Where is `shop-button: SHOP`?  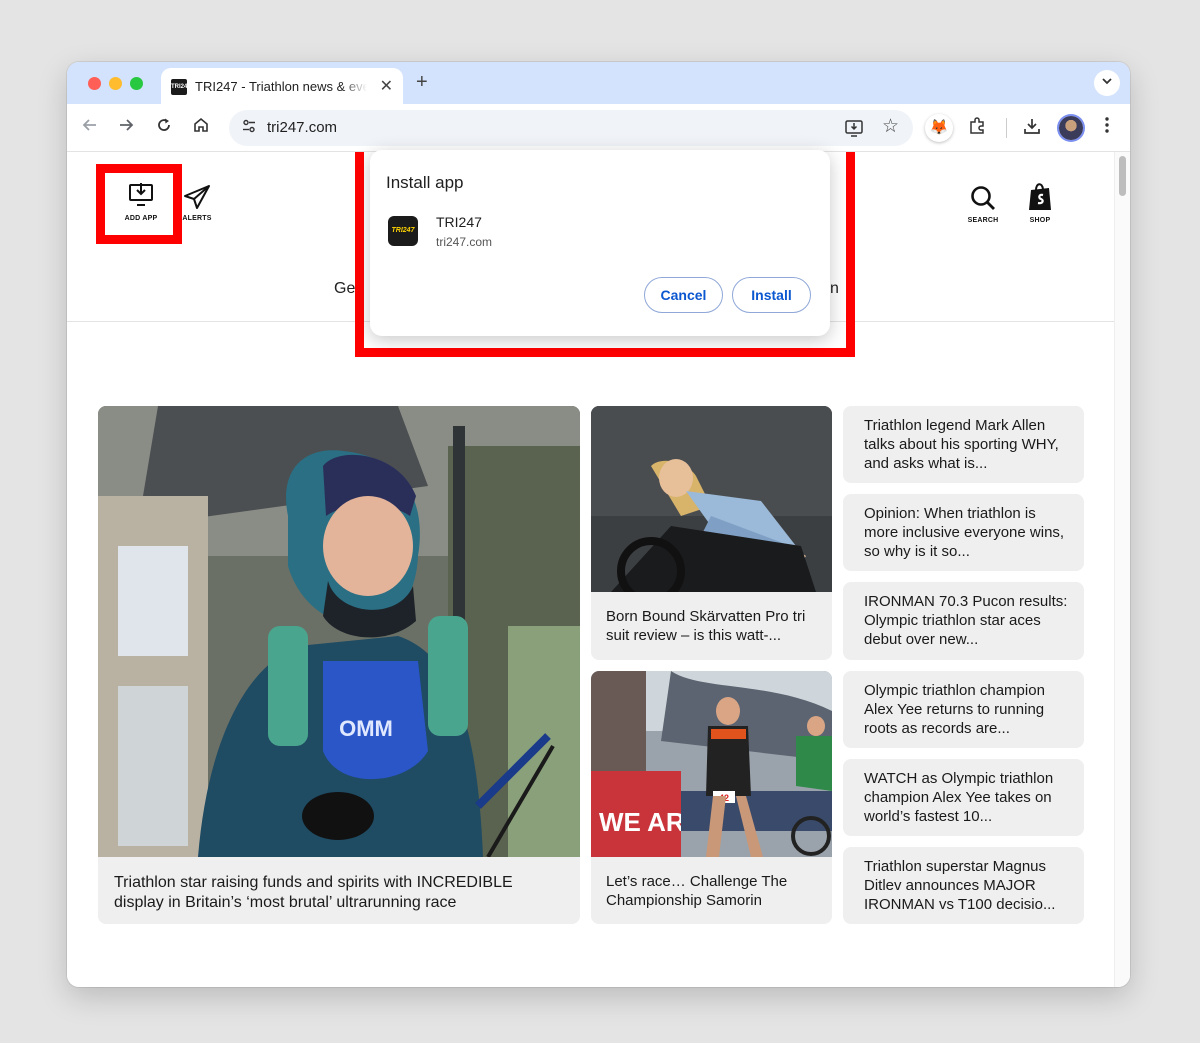
shop-button: SHOP is located at coordinates (1040, 203).